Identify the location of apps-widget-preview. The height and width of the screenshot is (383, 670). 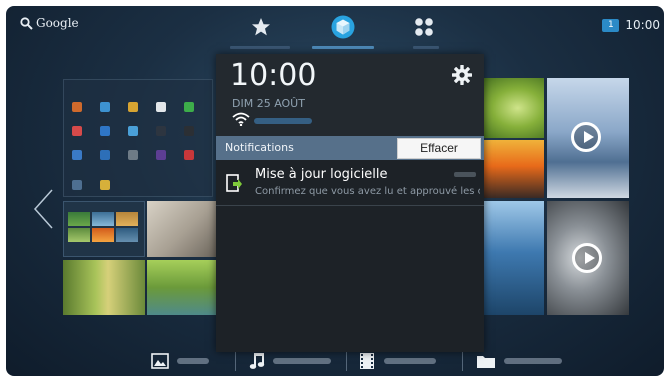
(138, 138).